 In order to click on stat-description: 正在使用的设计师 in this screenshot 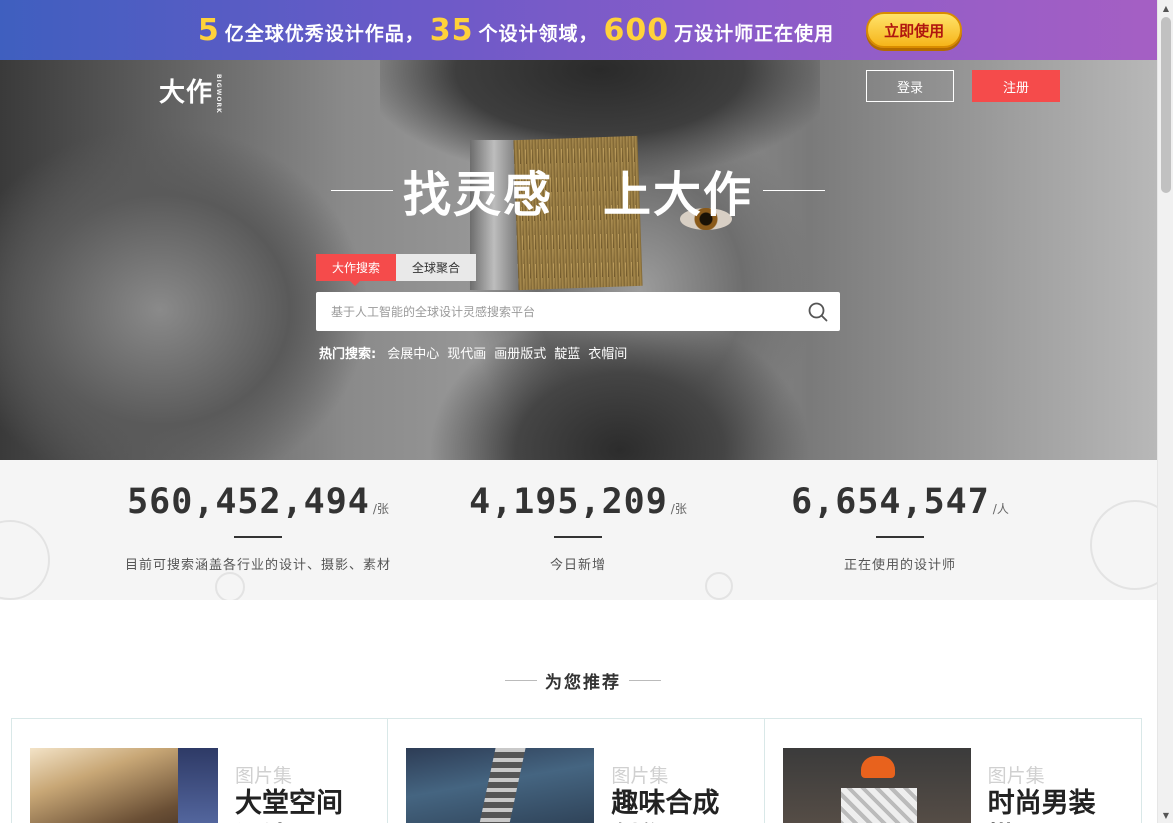, I will do `click(899, 565)`.